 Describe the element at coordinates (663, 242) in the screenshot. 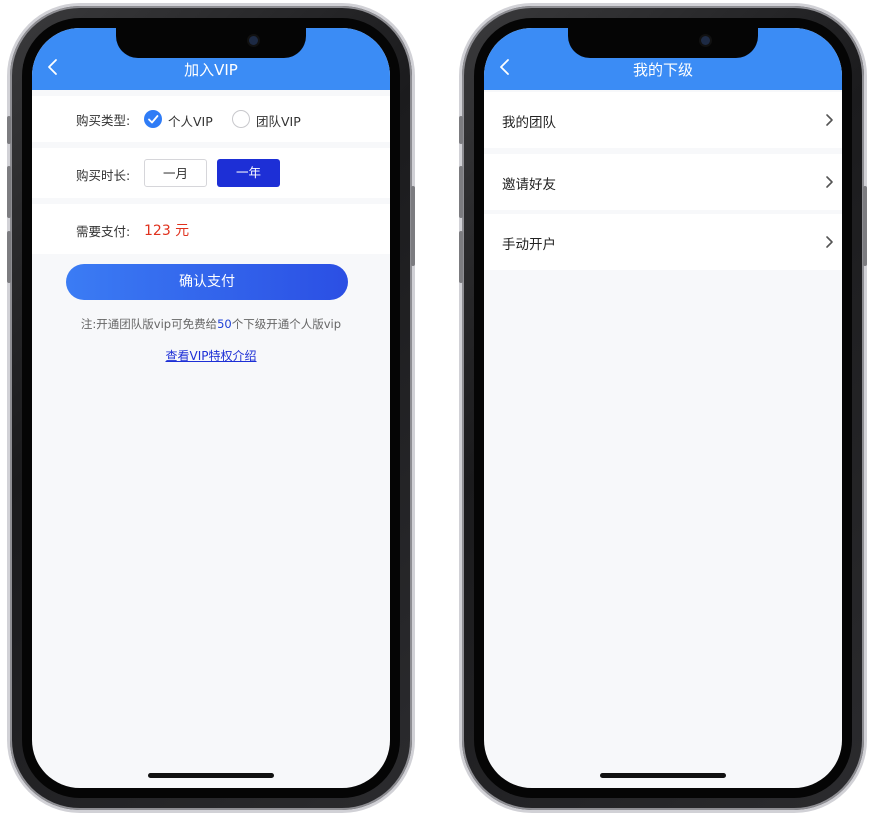

I see `list-item-manual-account: 手动开户` at that location.